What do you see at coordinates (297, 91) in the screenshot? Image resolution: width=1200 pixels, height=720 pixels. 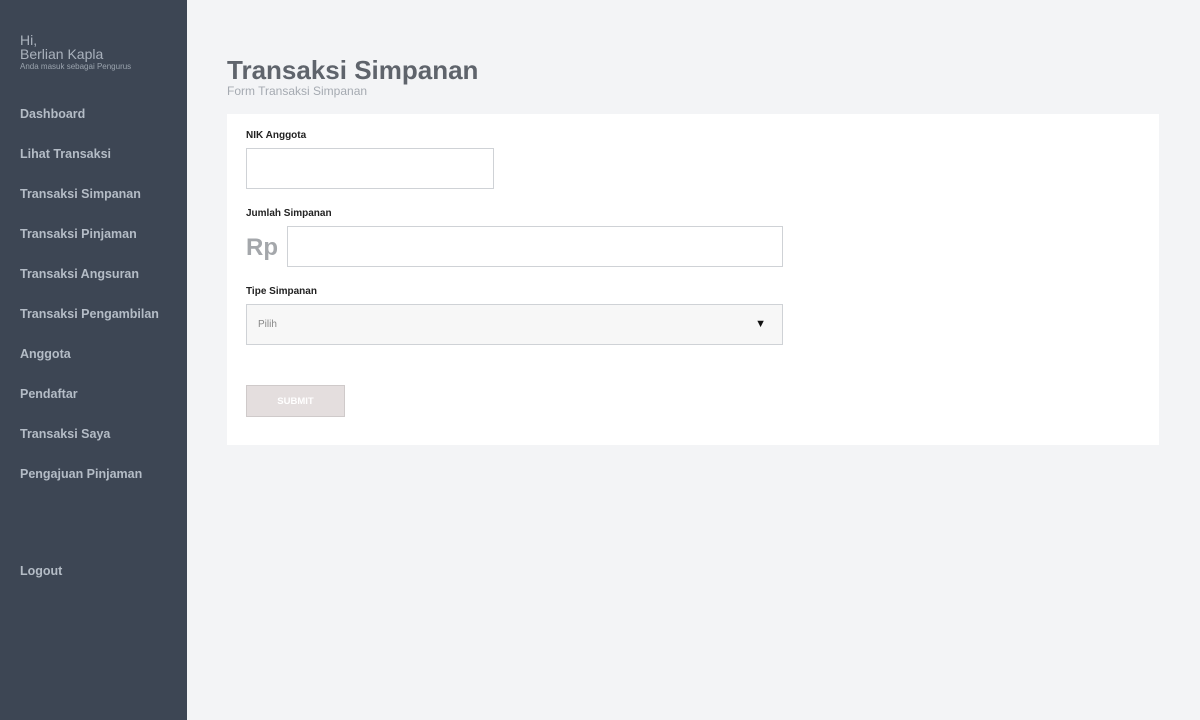 I see `page-subtitle: Form Transaksi Simpanan` at bounding box center [297, 91].